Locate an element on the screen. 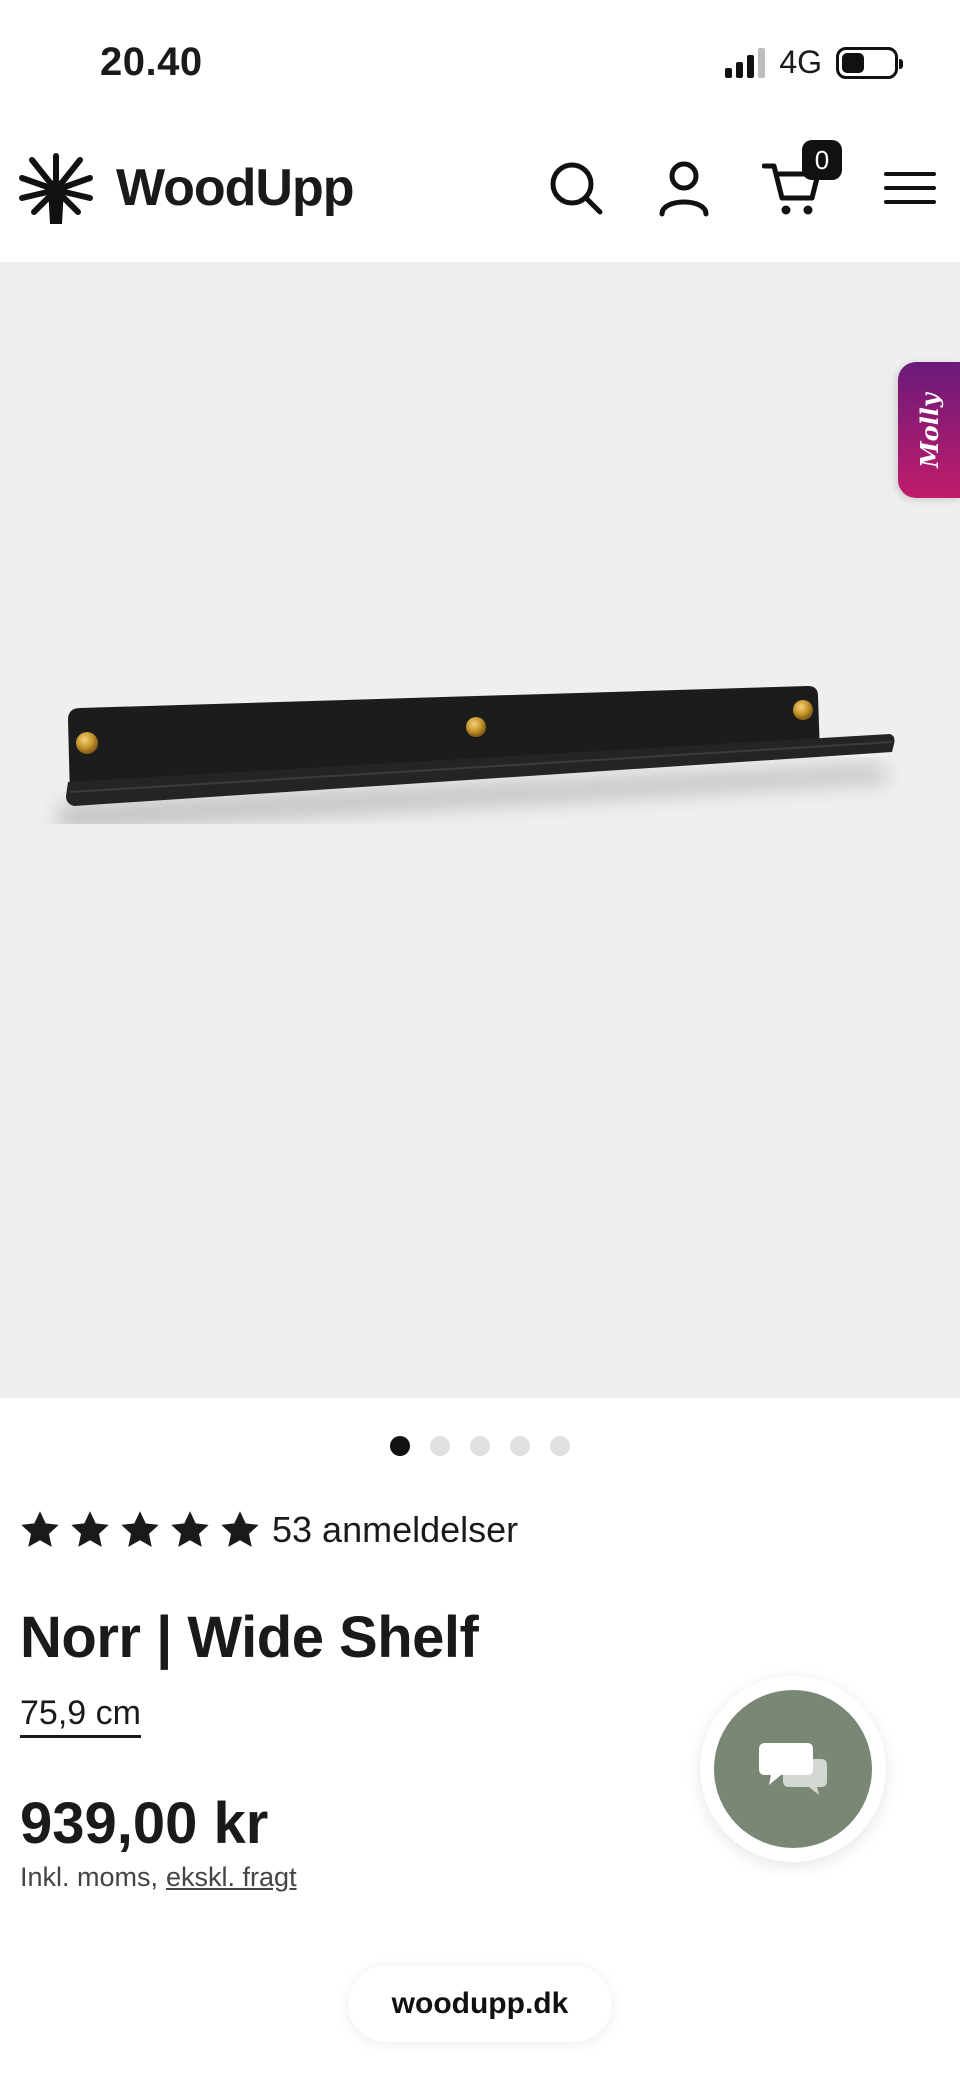 The width and height of the screenshot is (960, 2078). browser-url-bar: woodupp.dk is located at coordinates (480, 2004).